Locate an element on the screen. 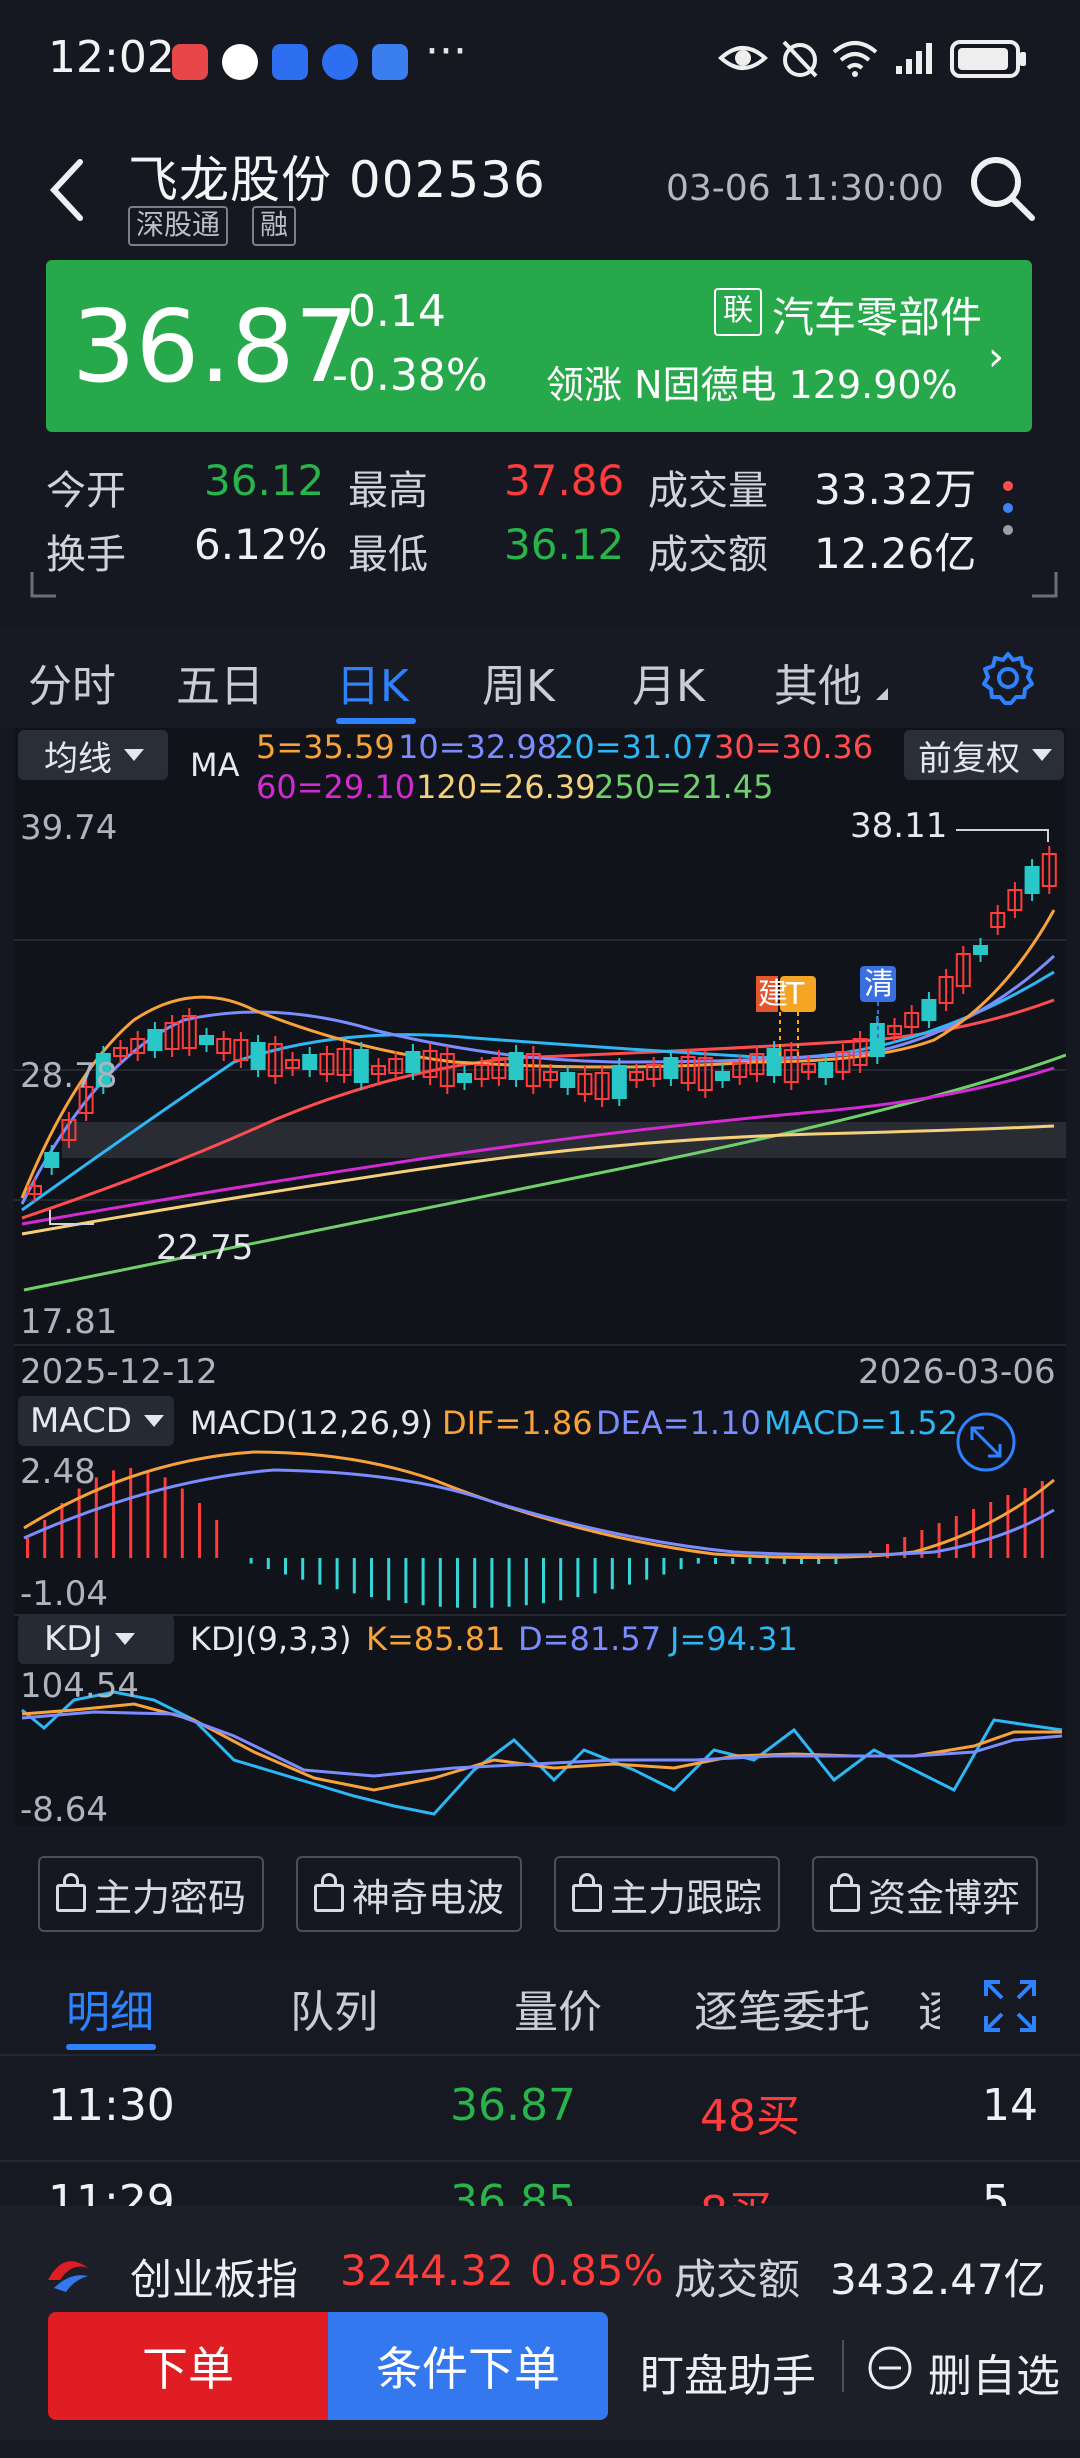 The height and width of the screenshot is (2458, 1080). detail-row-0-time: 11:30 is located at coordinates (111, 2105).